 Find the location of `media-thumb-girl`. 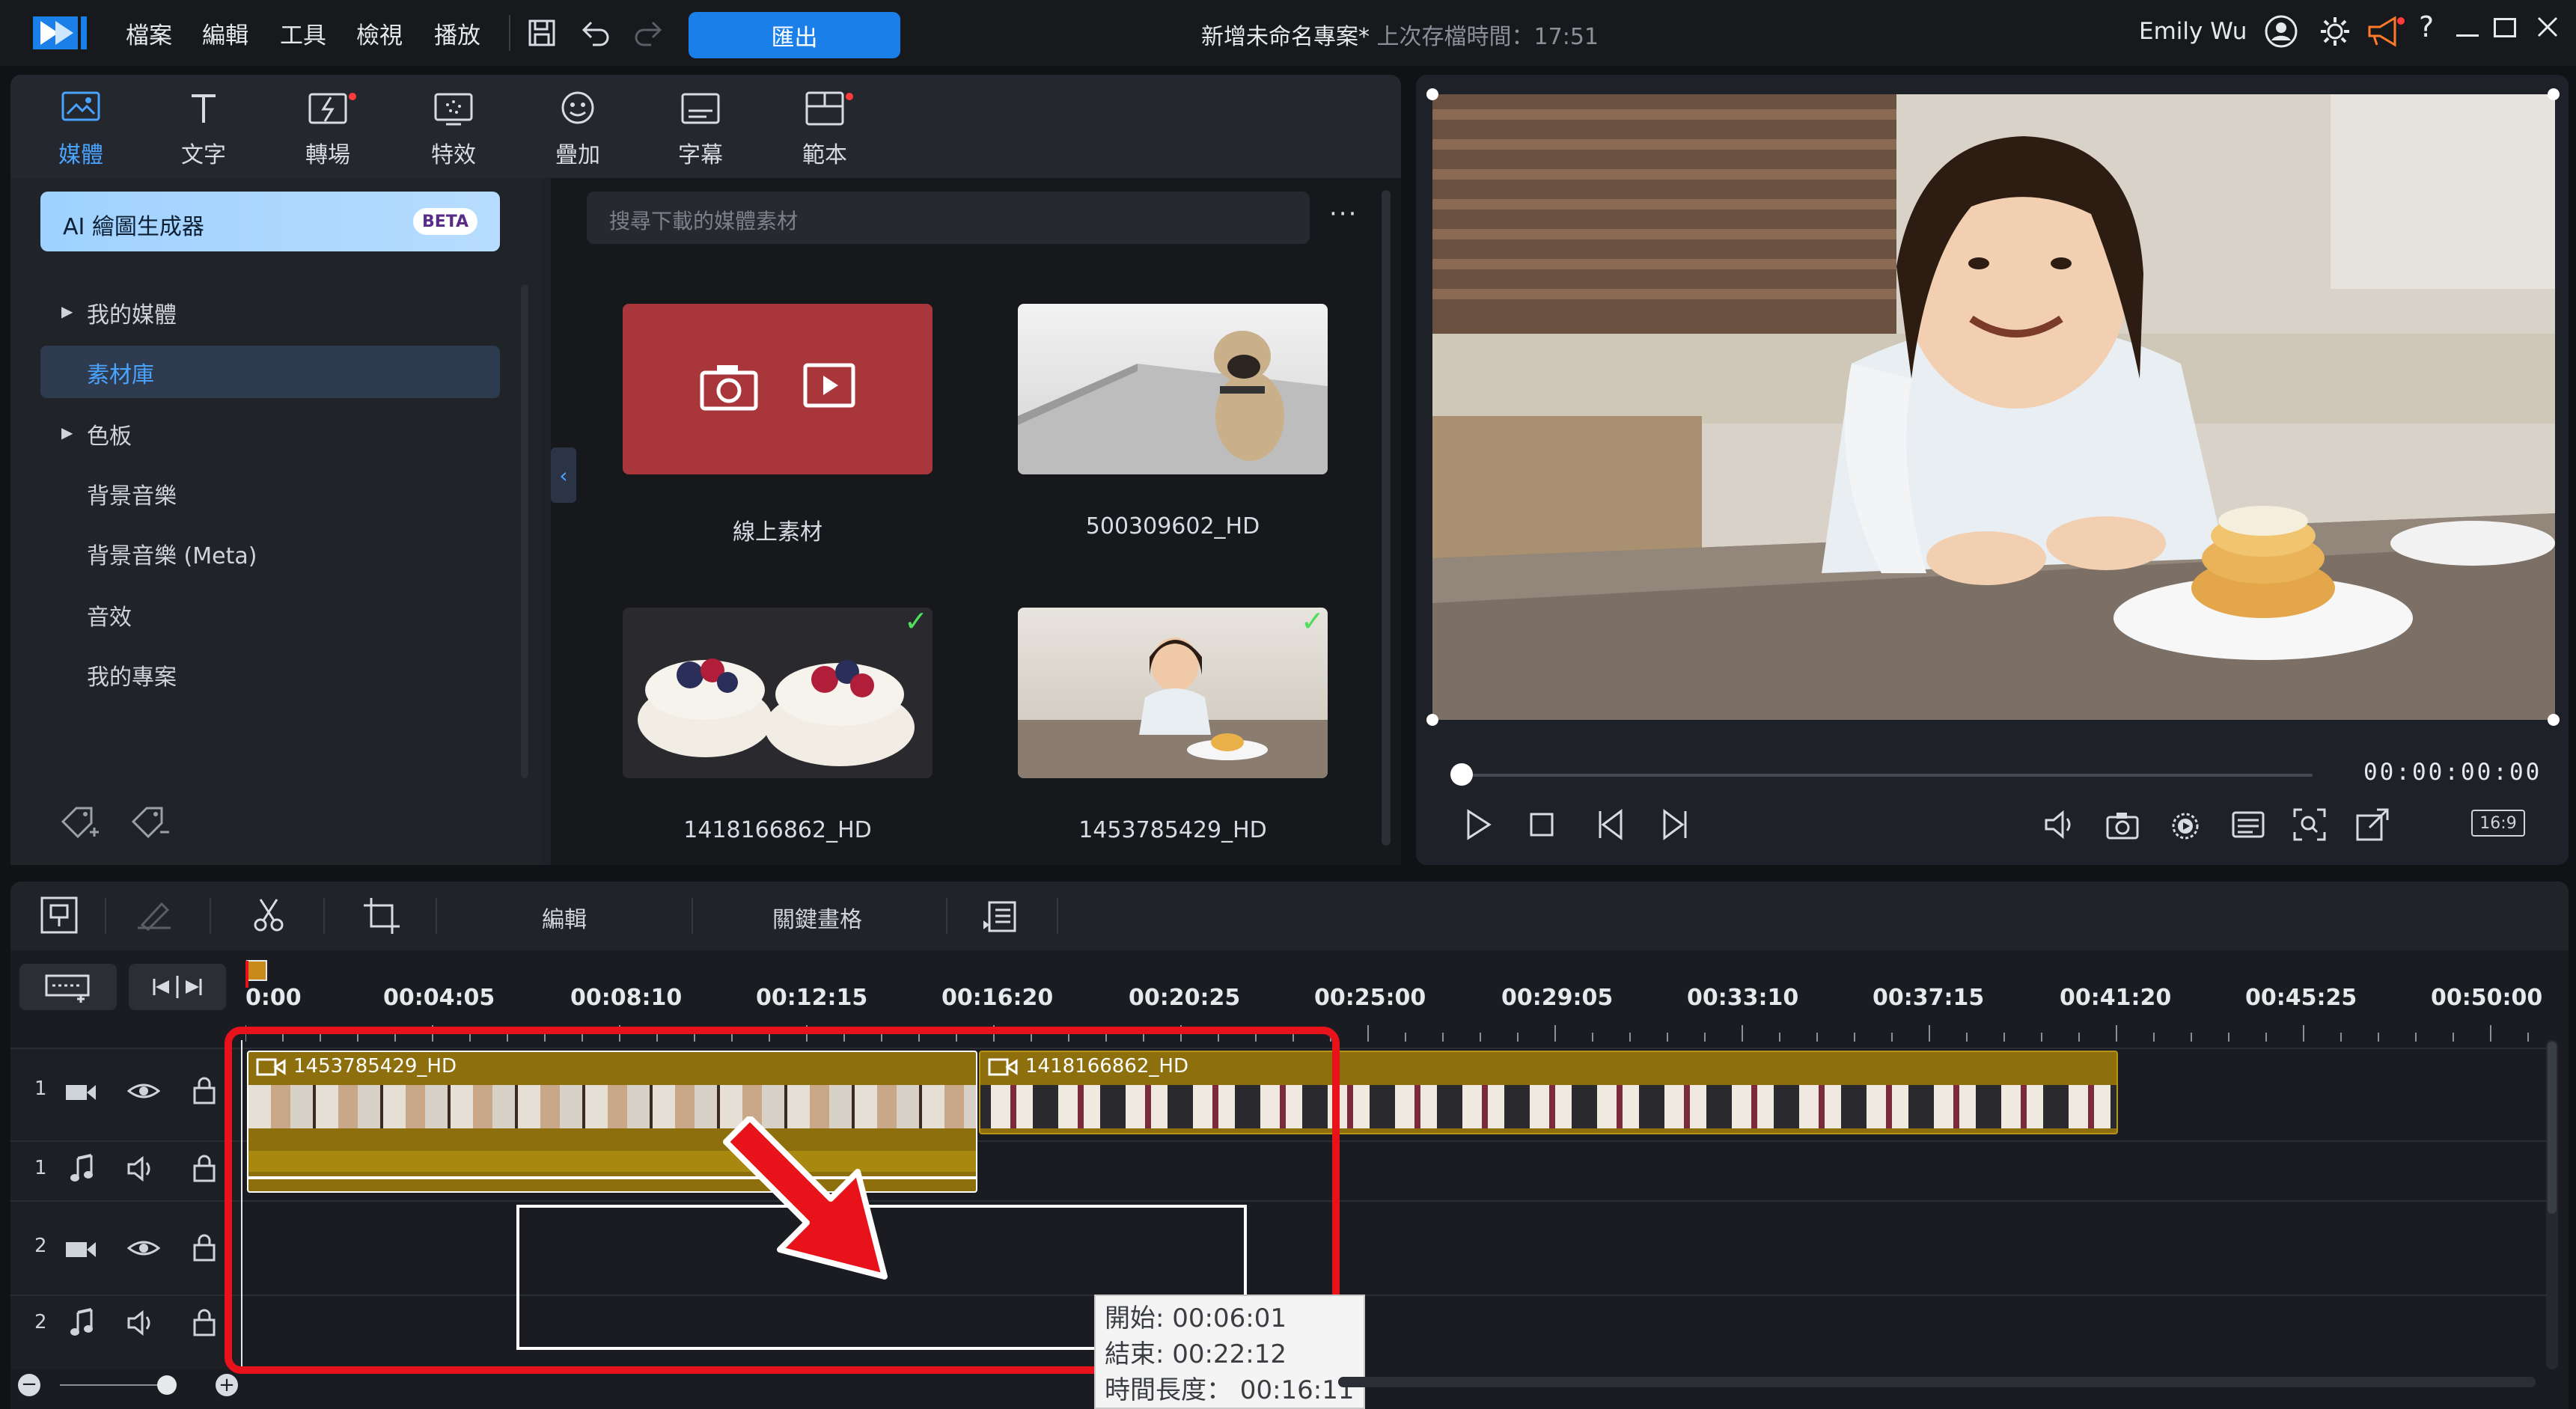

media-thumb-girl is located at coordinates (1173, 693).